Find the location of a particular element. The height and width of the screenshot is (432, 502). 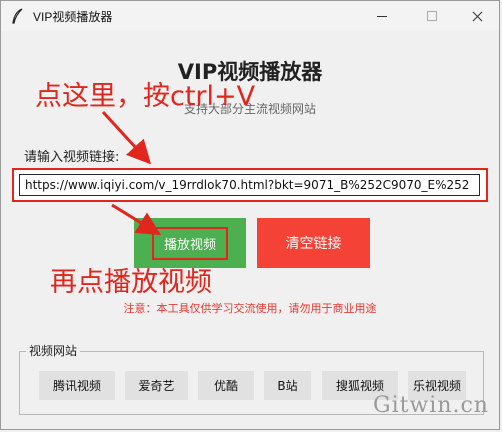

title-bar: VIP视频播放器 is located at coordinates (250, 16).